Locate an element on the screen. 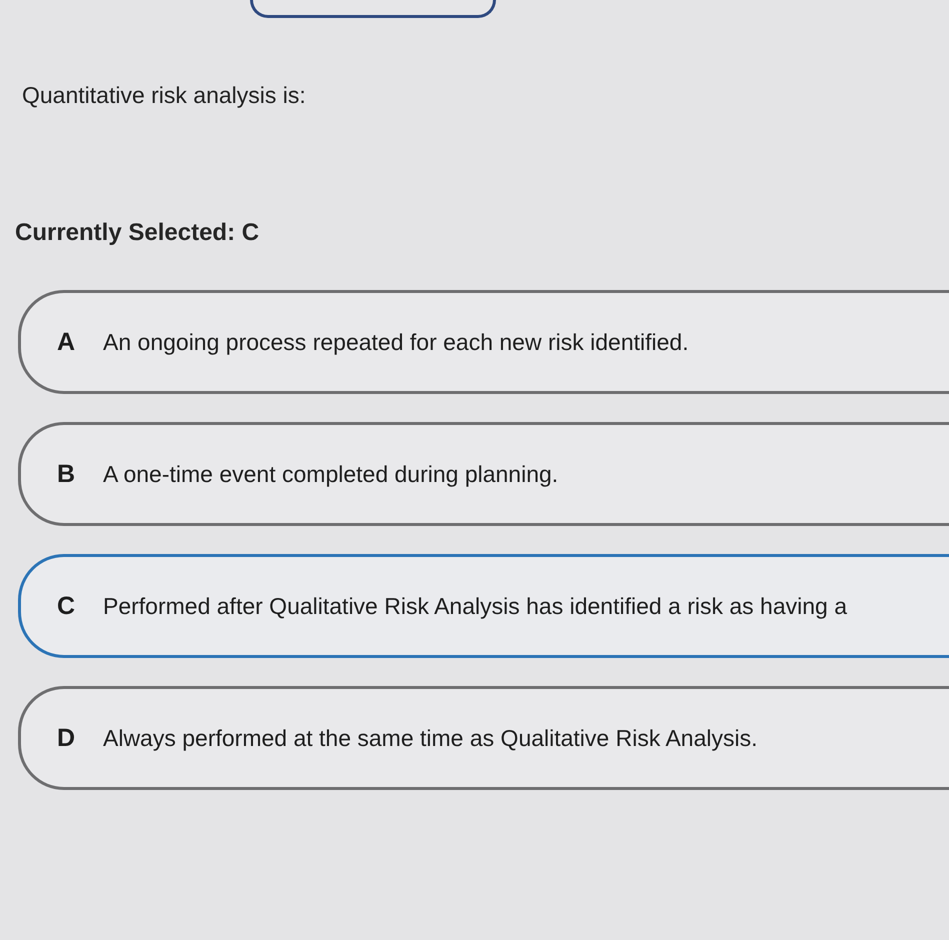 Image resolution: width=949 pixels, height=940 pixels. selection-status: Currently Selected: C is located at coordinates (137, 233).